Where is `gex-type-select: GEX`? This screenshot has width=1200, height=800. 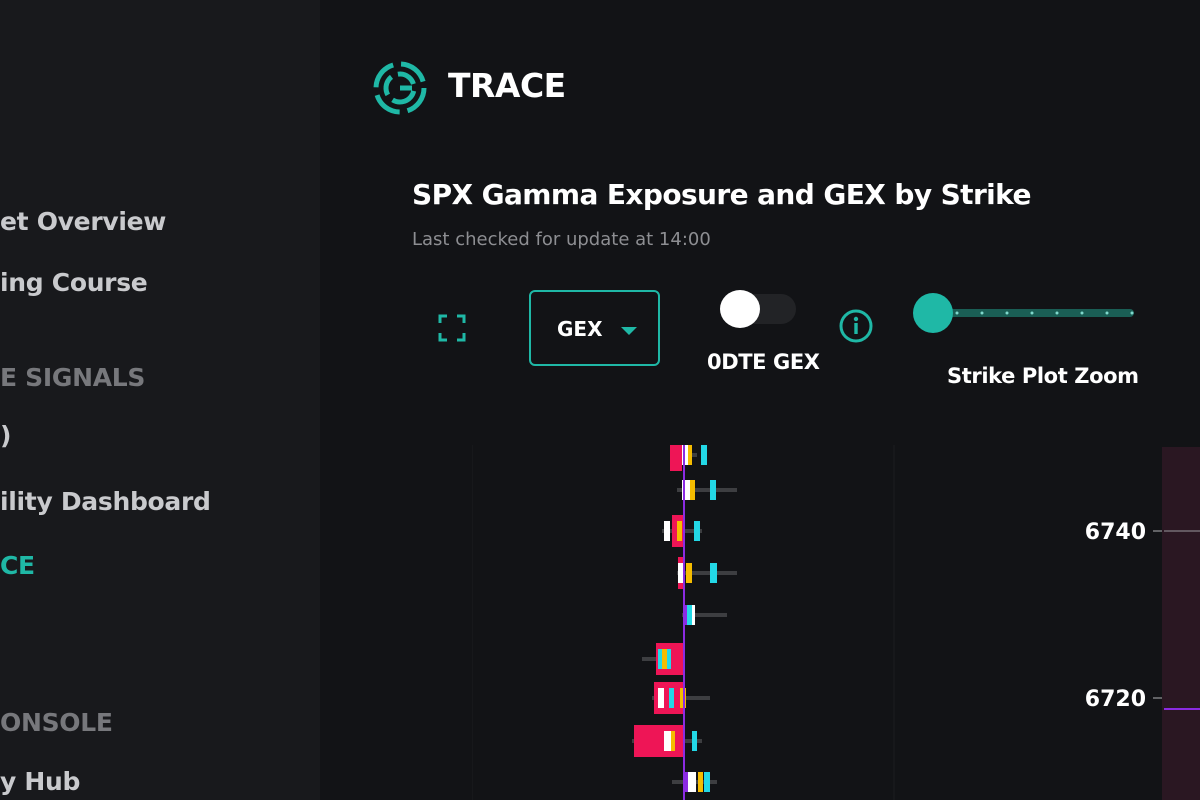
gex-type-select: GEX is located at coordinates (594, 328).